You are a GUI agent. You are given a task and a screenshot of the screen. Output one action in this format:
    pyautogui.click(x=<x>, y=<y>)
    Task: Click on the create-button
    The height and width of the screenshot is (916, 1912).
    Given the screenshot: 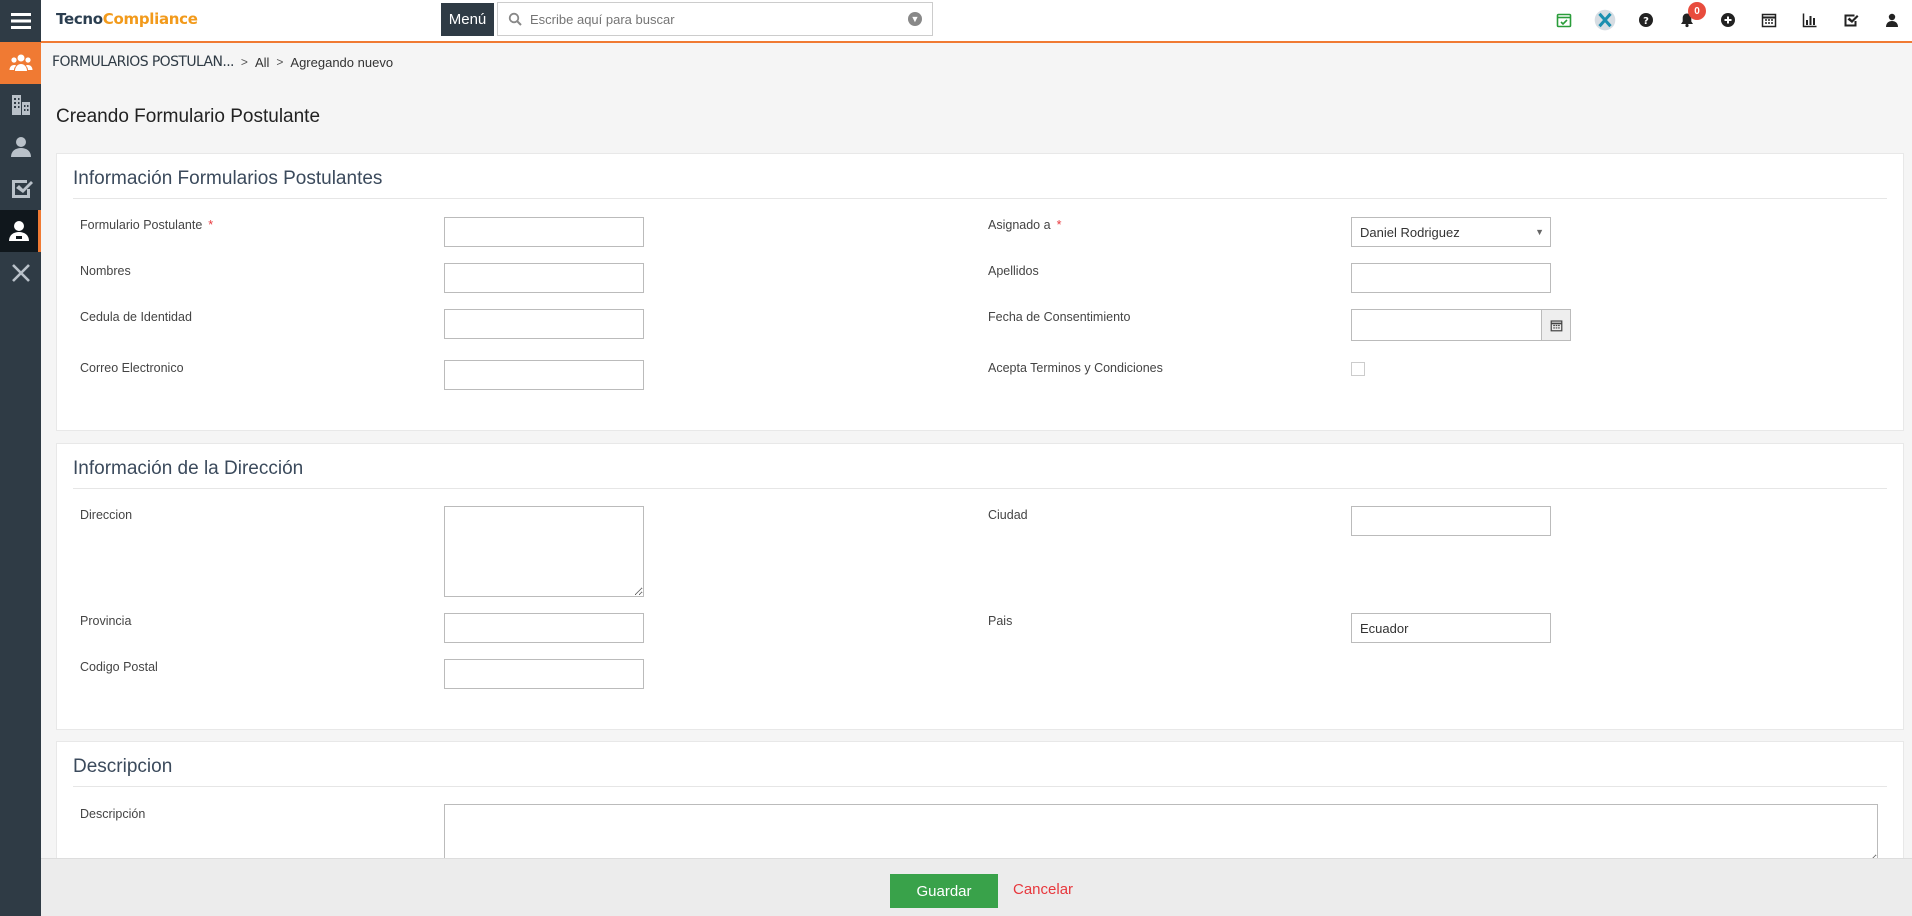 What is the action you would take?
    pyautogui.click(x=1727, y=20)
    